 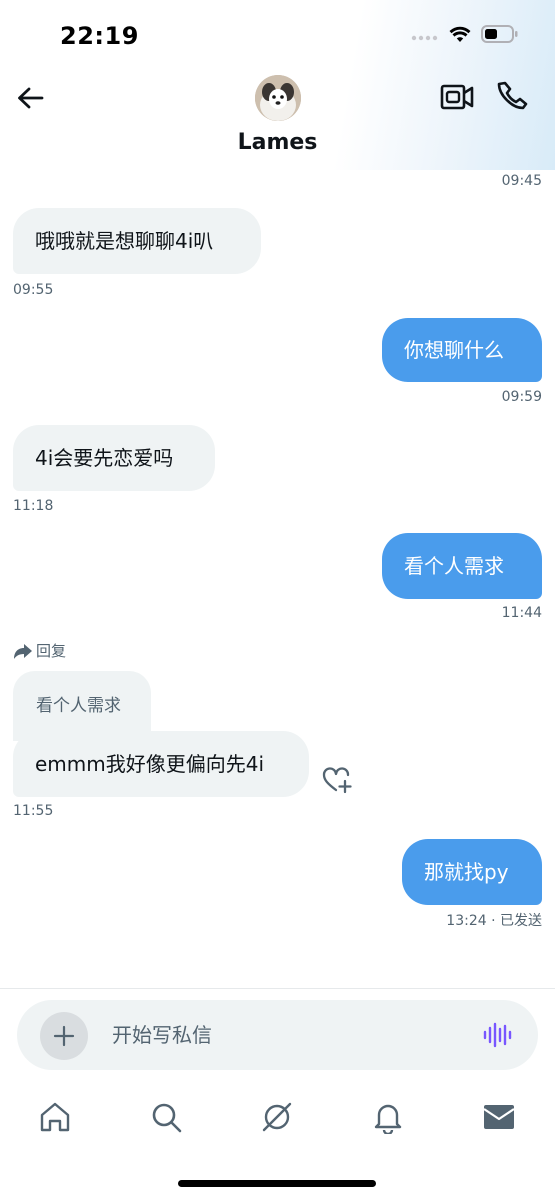 What do you see at coordinates (23, 651) in the screenshot?
I see `reply-arrow-icon` at bounding box center [23, 651].